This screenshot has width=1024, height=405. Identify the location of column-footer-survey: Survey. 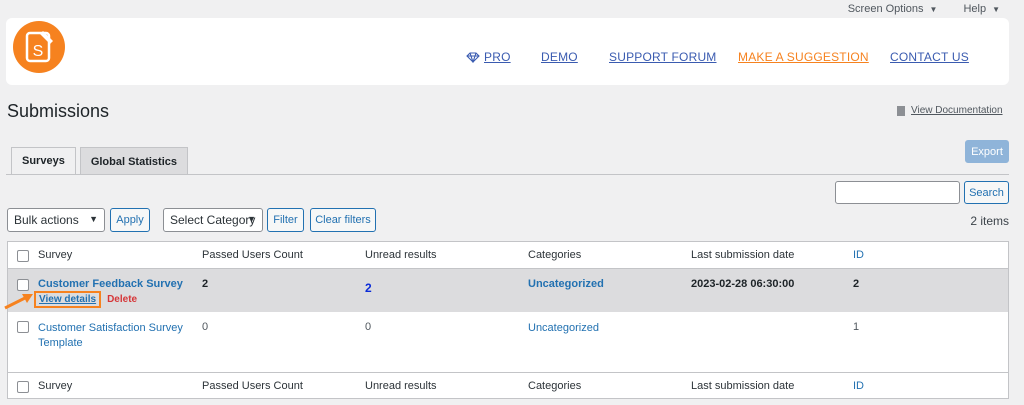
(55, 386).